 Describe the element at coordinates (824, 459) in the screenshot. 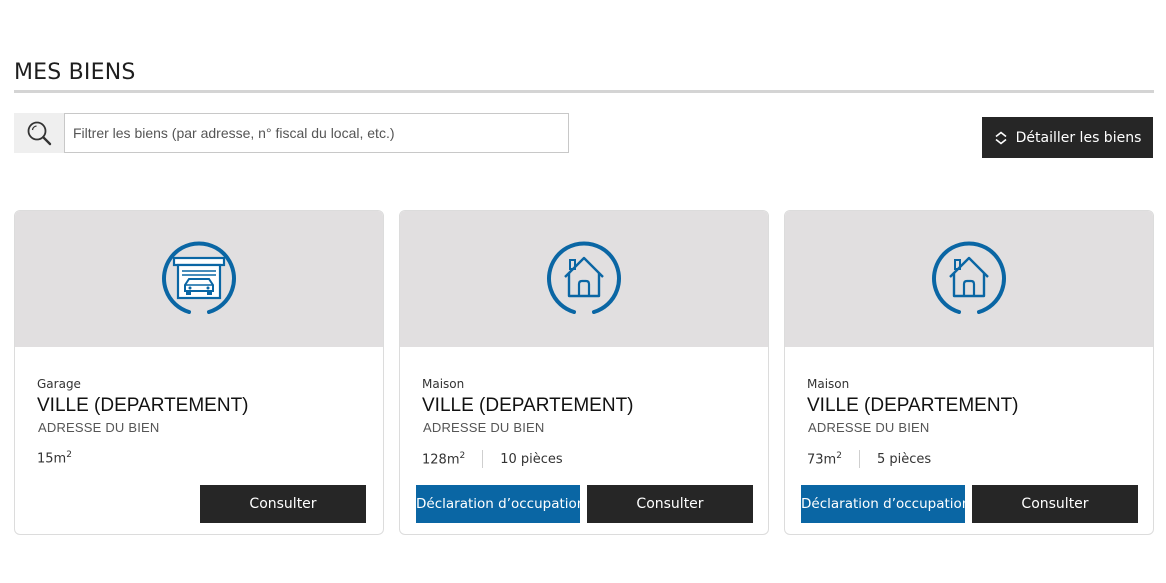

I see `property-area: 73m2` at that location.